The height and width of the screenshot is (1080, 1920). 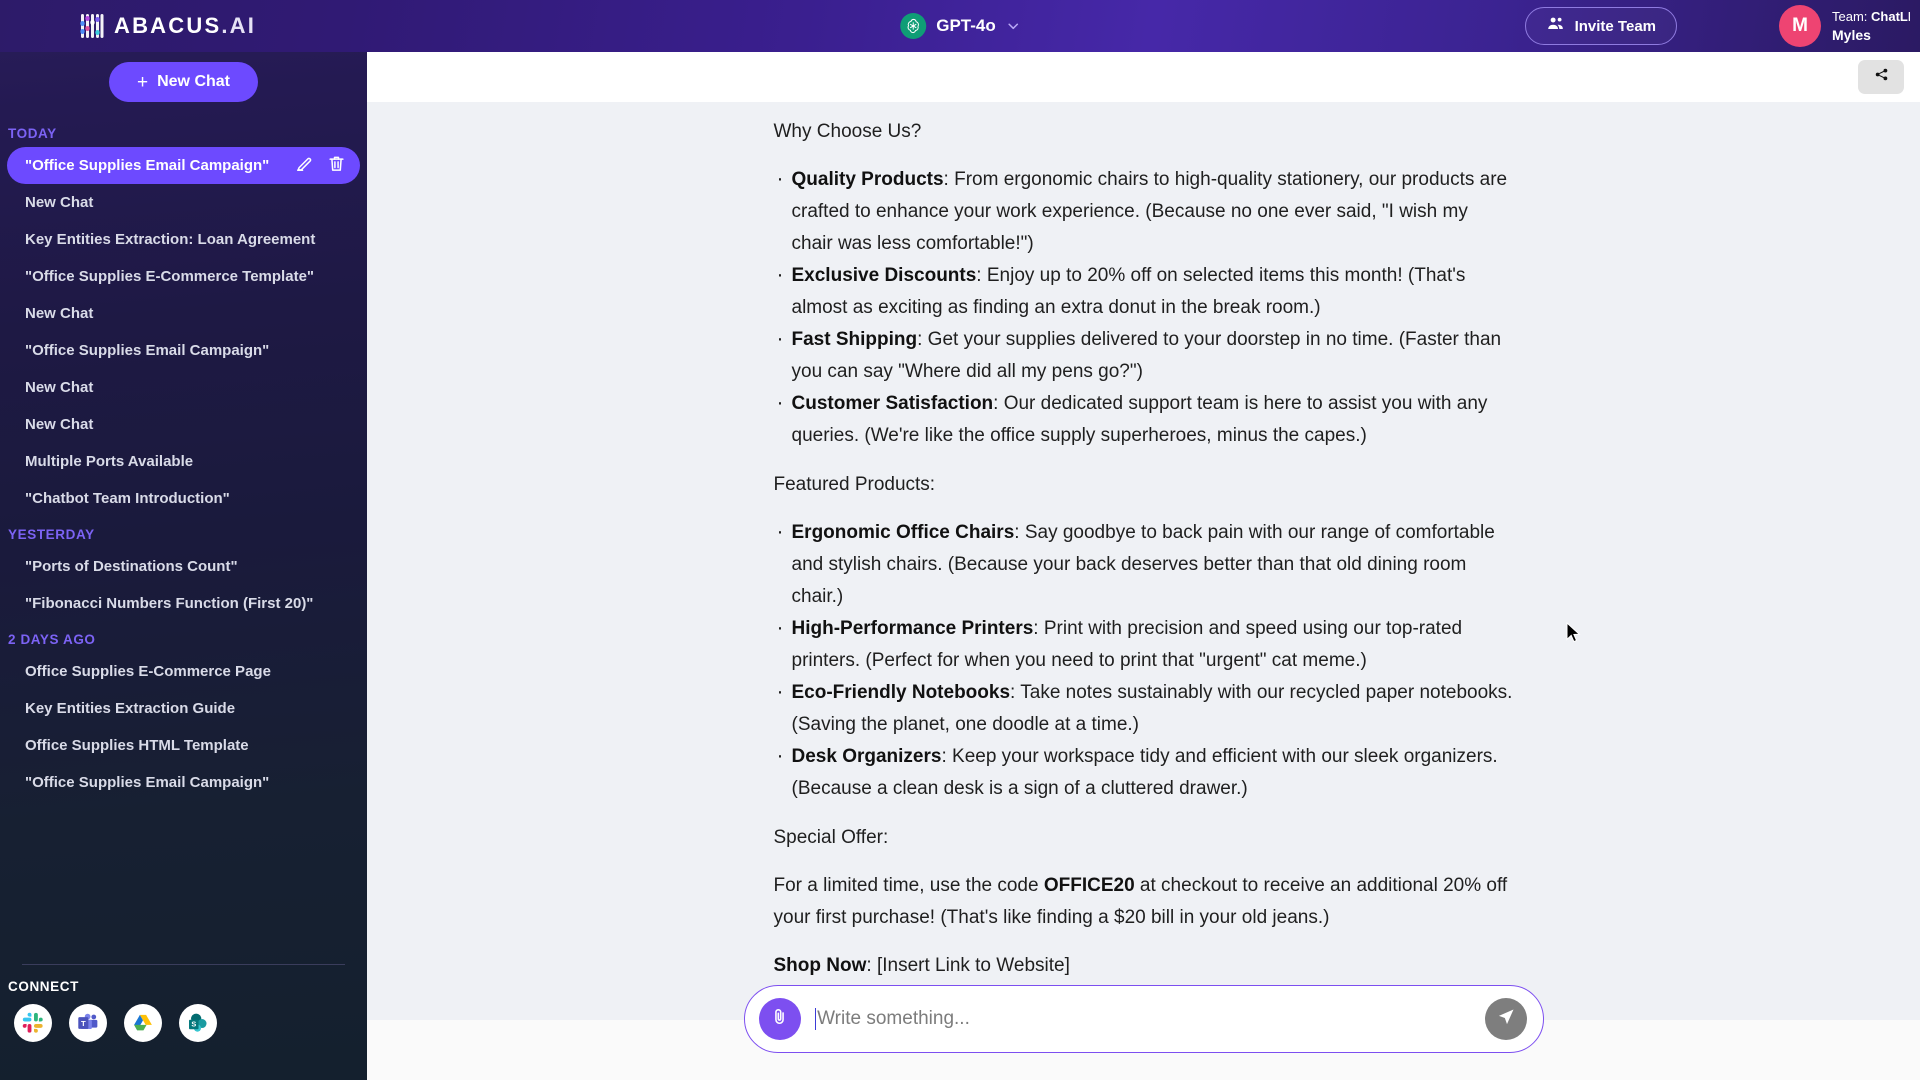 What do you see at coordinates (1851, 35) in the screenshot?
I see `user-name: Myles` at bounding box center [1851, 35].